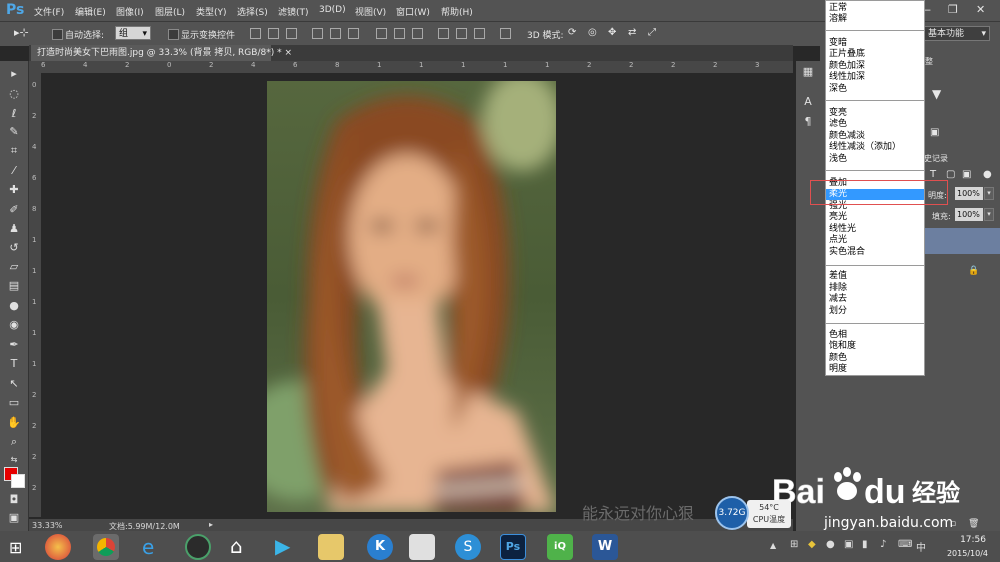 The image size is (1000, 562). Describe the element at coordinates (14, 151) in the screenshot. I see `crop-tool-icon: ⌗` at that location.